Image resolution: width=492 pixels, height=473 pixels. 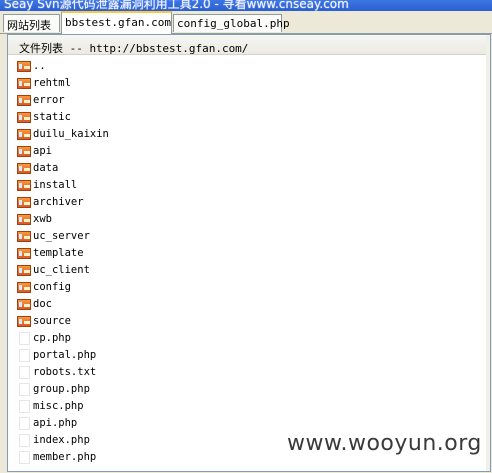 I want to click on tab-strip: 网站列表 bbstest.gfan.com config_global.php, so click(x=246, y=22).